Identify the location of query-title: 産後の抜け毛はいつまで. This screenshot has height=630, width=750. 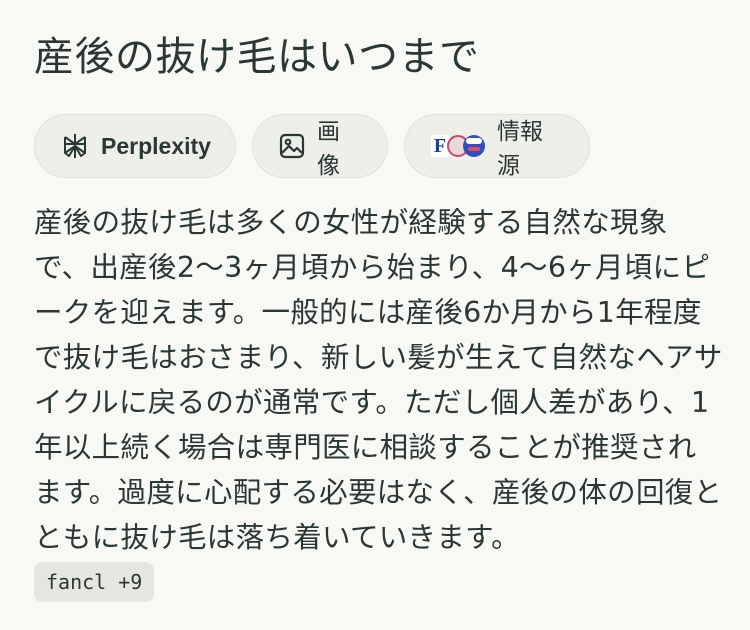
(257, 57).